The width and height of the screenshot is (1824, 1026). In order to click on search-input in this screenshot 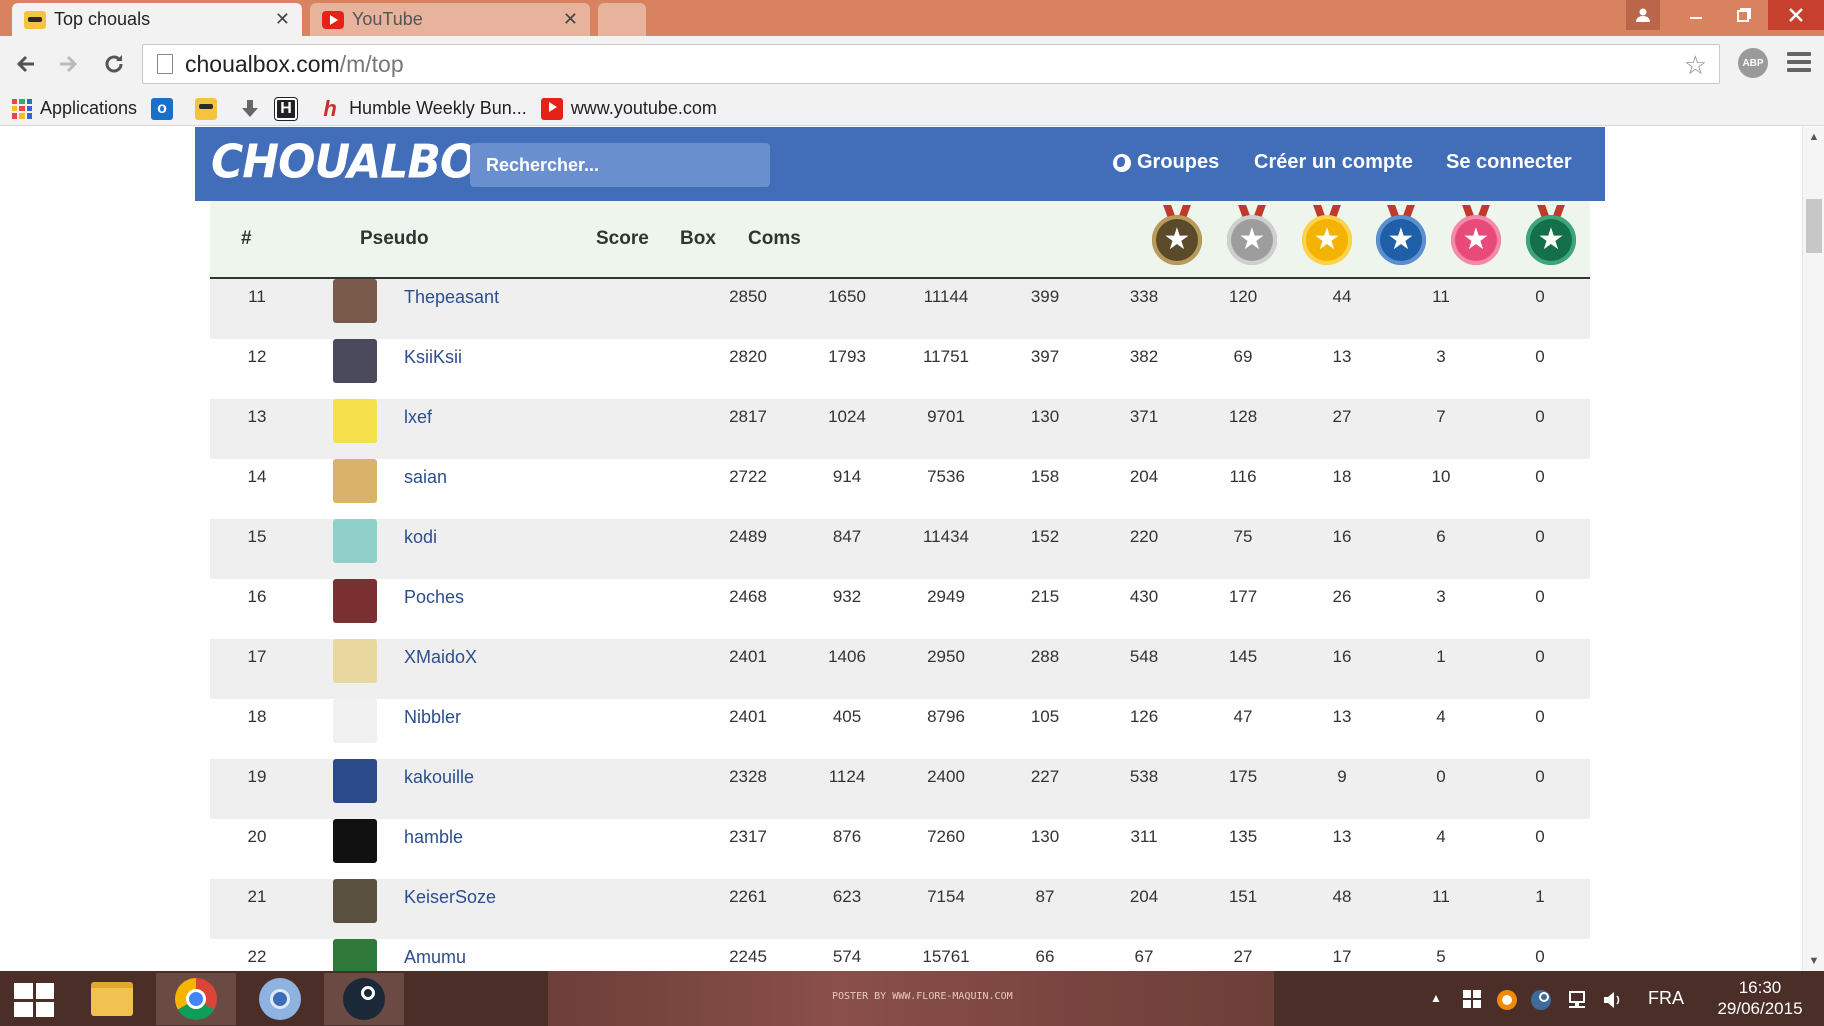, I will do `click(620, 165)`.